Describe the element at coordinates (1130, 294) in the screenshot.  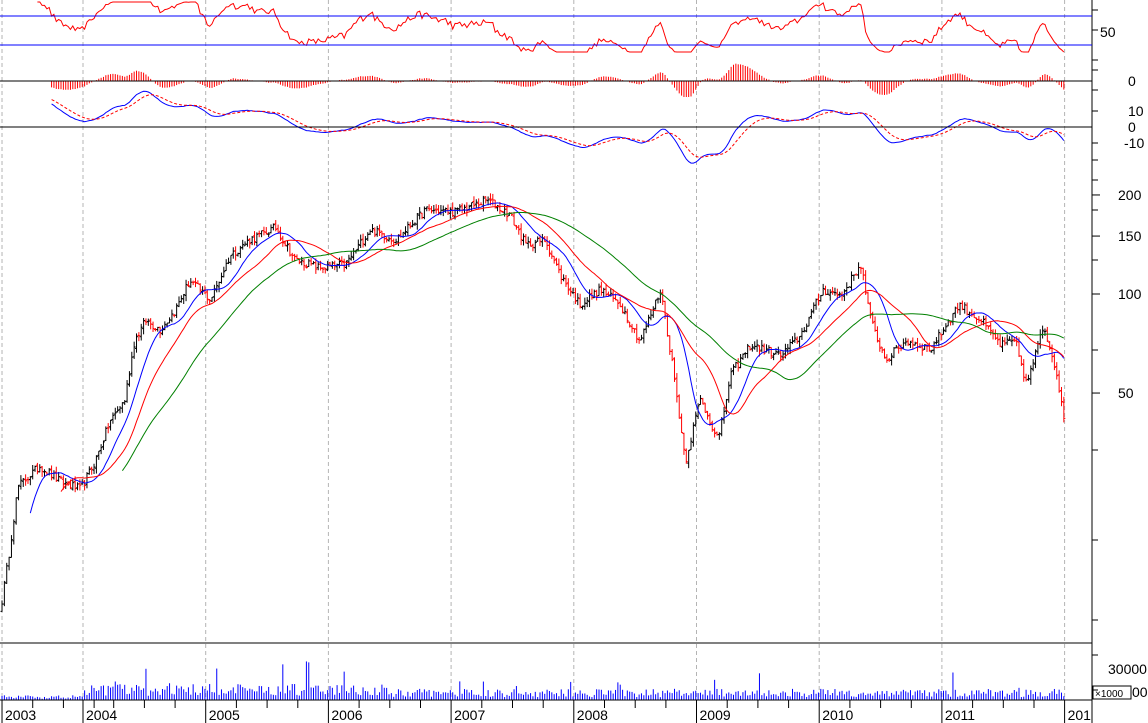
I see `price-tick-label: 100` at that location.